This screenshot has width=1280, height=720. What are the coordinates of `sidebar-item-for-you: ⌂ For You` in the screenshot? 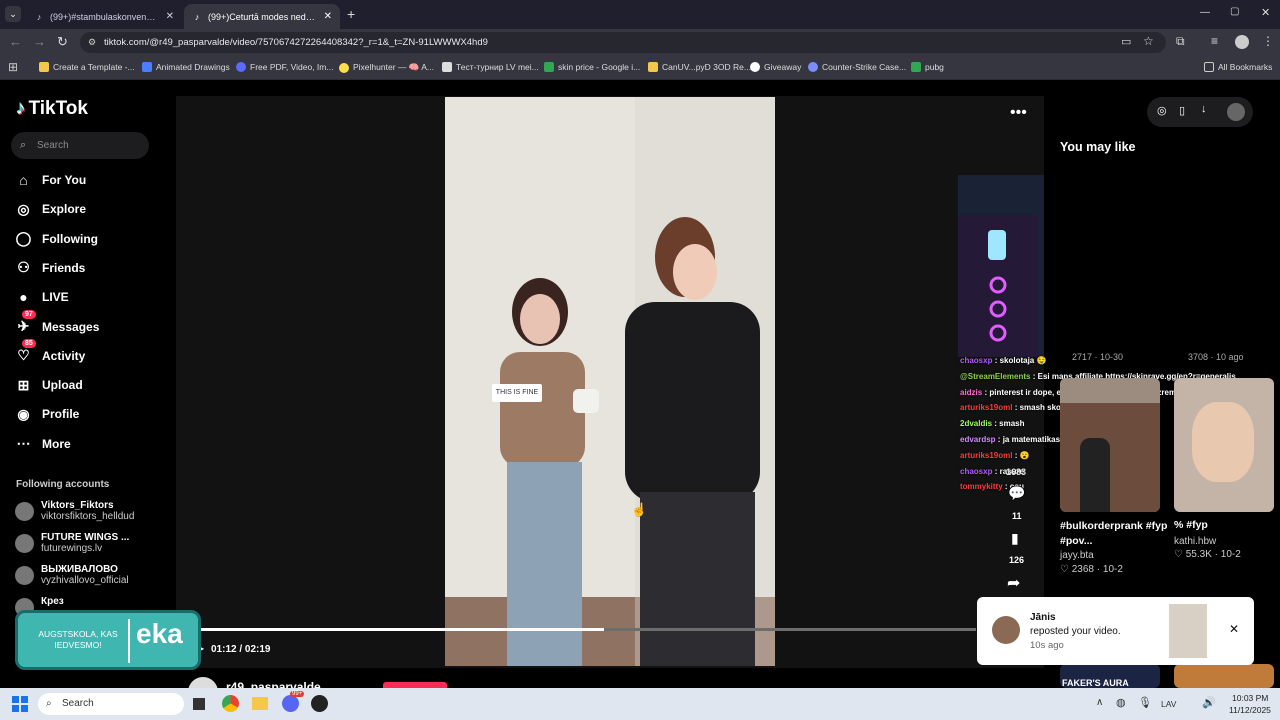 It's located at (50, 180).